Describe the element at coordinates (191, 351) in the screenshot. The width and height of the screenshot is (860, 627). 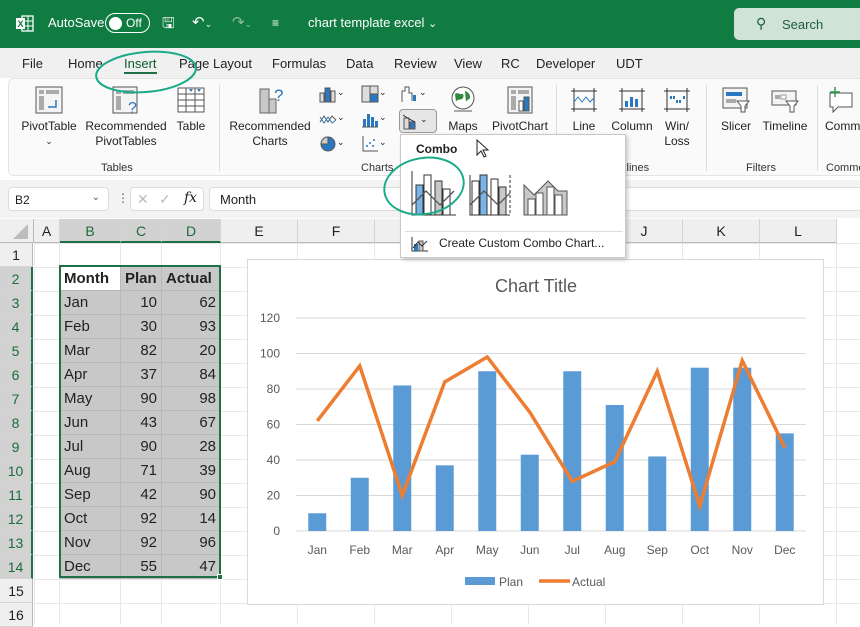
I see `table-cell: 20` at that location.